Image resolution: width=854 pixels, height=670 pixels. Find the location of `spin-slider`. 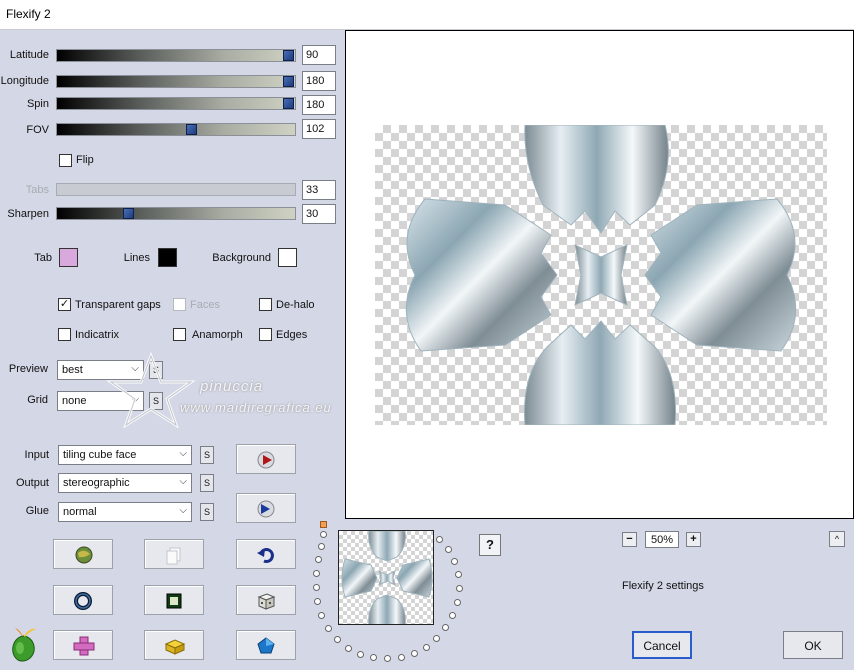

spin-slider is located at coordinates (176, 103).